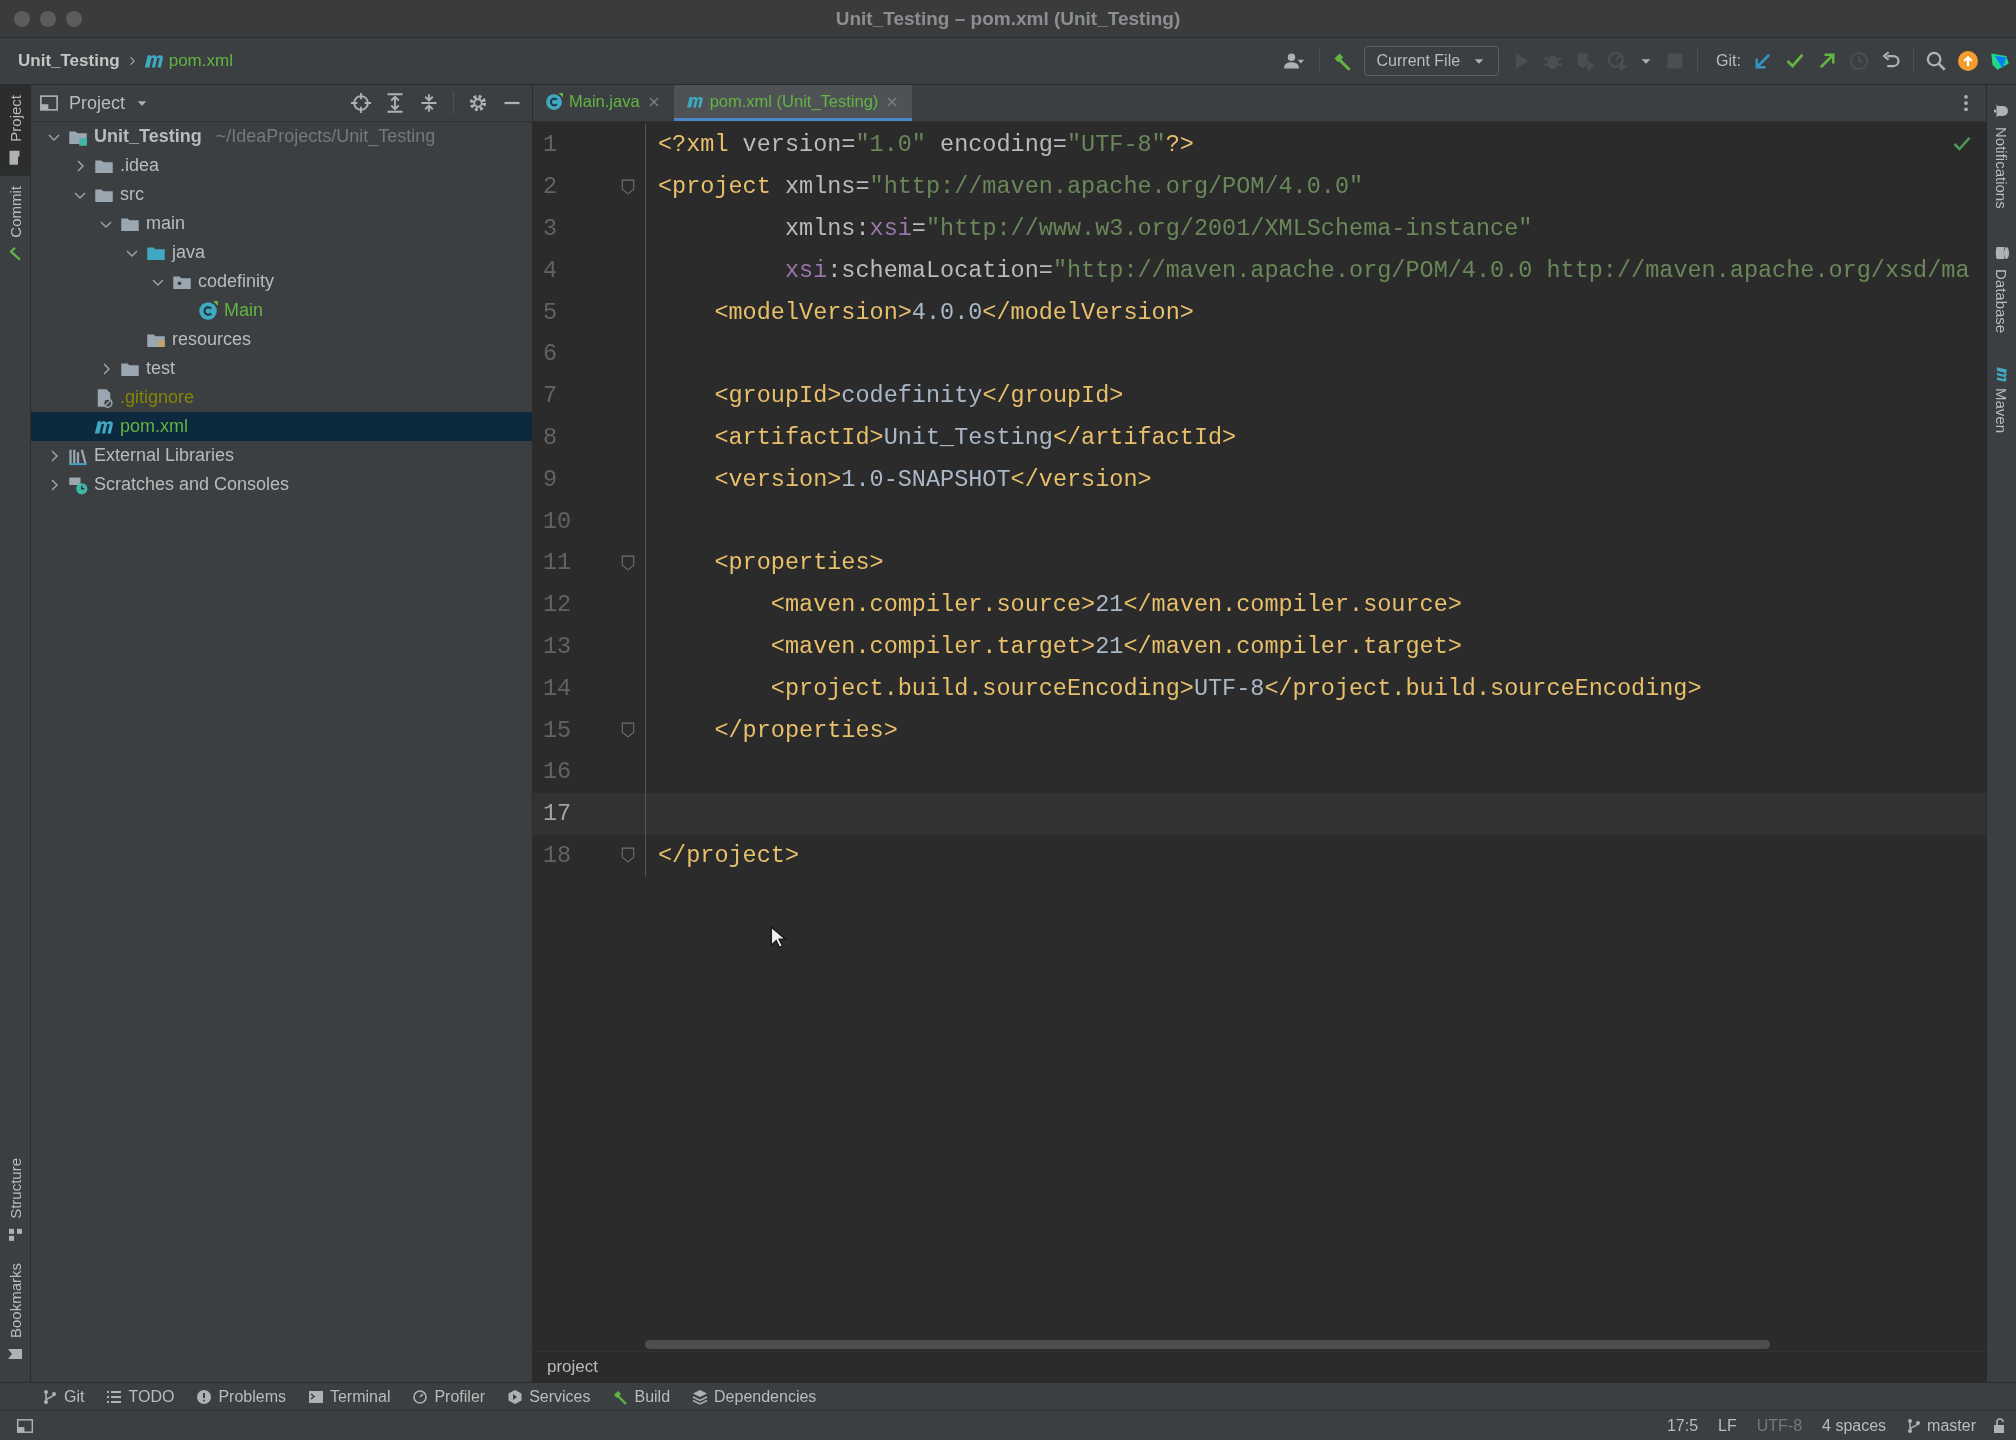 The height and width of the screenshot is (1440, 2016). Describe the element at coordinates (281, 136) in the screenshot. I see `tree-row: Unit_Testing ~/IdeaProjects/Unit_Testing` at that location.